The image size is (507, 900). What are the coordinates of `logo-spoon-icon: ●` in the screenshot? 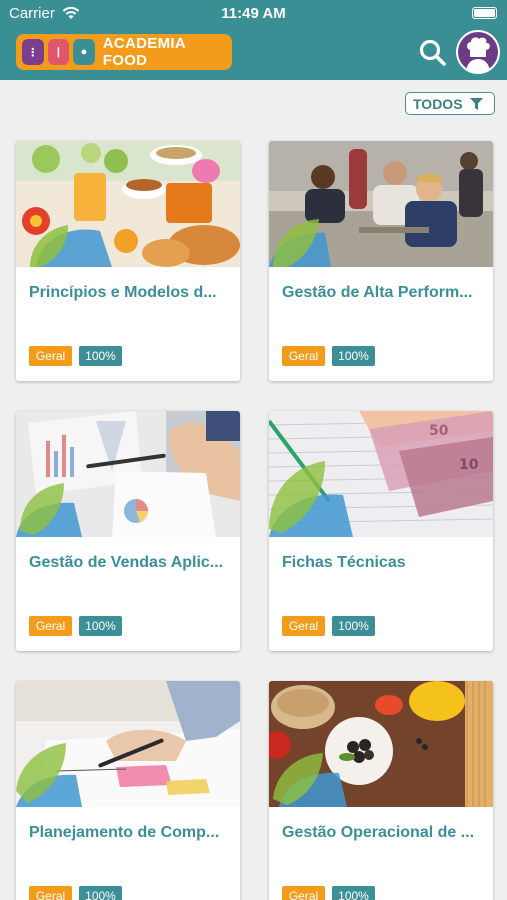 It's located at (84, 52).